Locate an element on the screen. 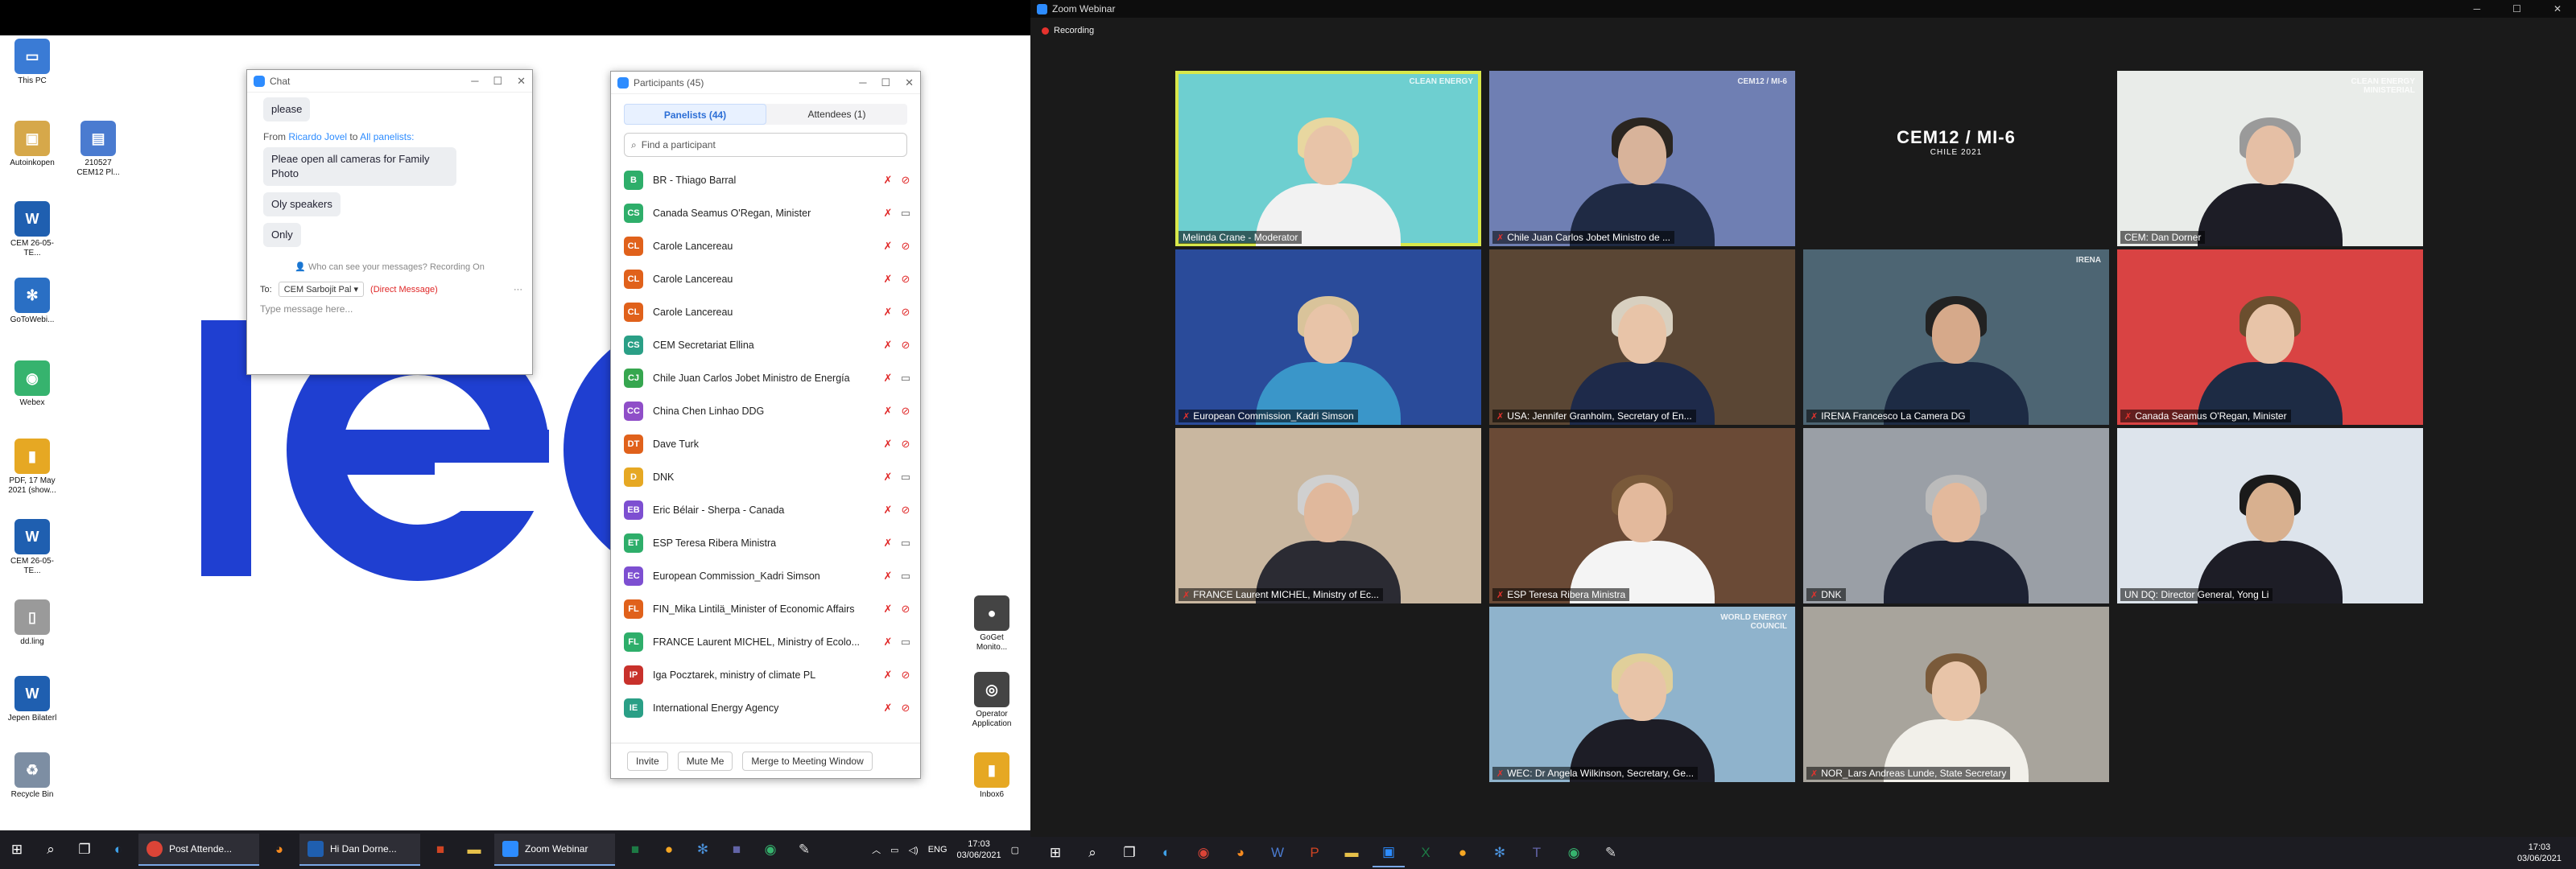  desktop-icon: ◉ Webex is located at coordinates (32, 384).